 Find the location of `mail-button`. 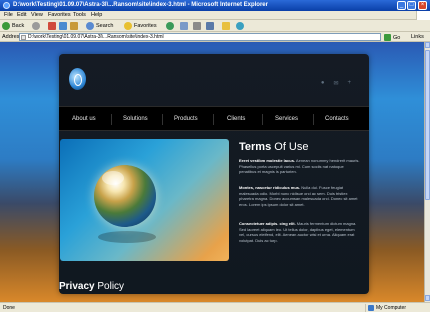

mail-button is located at coordinates (184, 26).